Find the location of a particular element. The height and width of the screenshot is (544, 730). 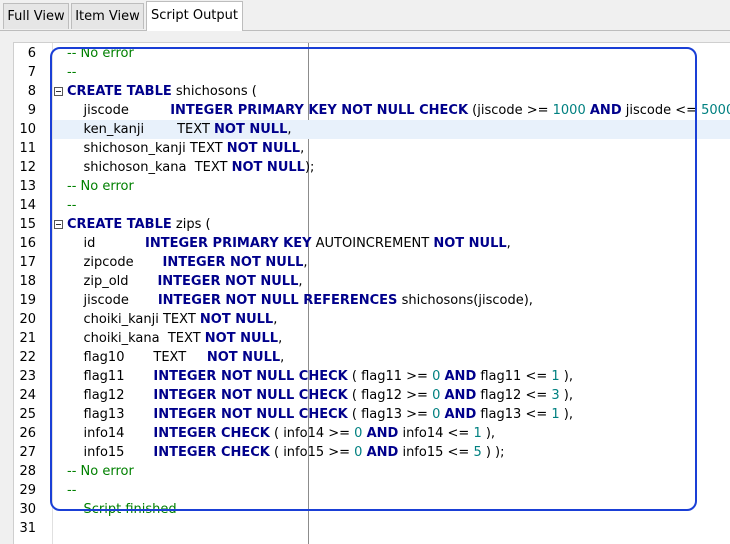

line-number: 17 is located at coordinates (27, 262).